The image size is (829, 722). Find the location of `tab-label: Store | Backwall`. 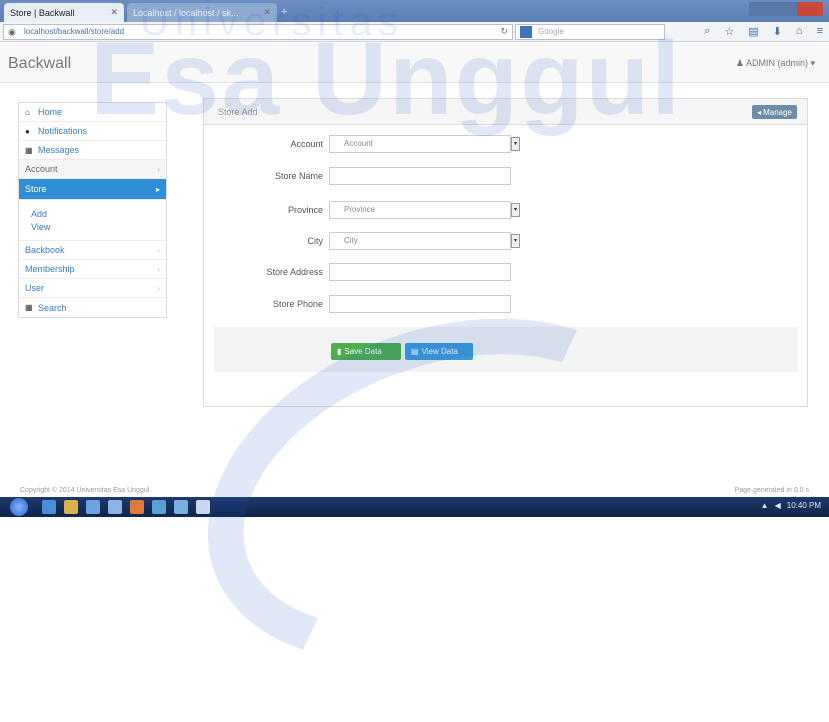

tab-label: Store | Backwall is located at coordinates (42, 12).